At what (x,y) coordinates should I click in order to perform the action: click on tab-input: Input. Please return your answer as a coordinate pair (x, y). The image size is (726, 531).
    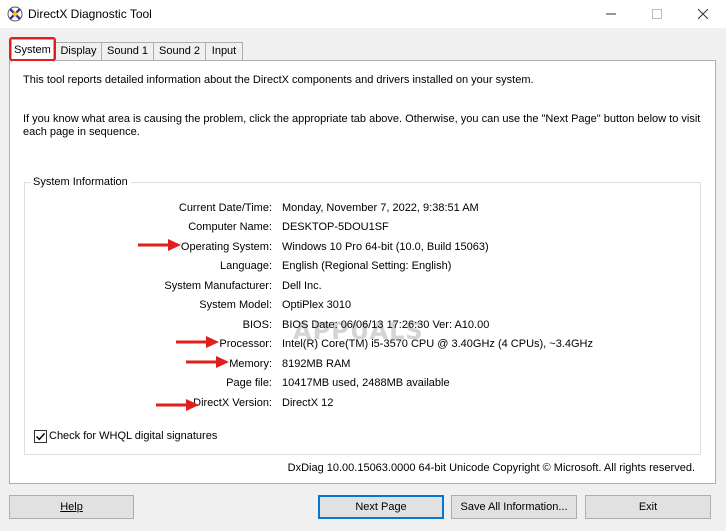
    Looking at the image, I should click on (224, 51).